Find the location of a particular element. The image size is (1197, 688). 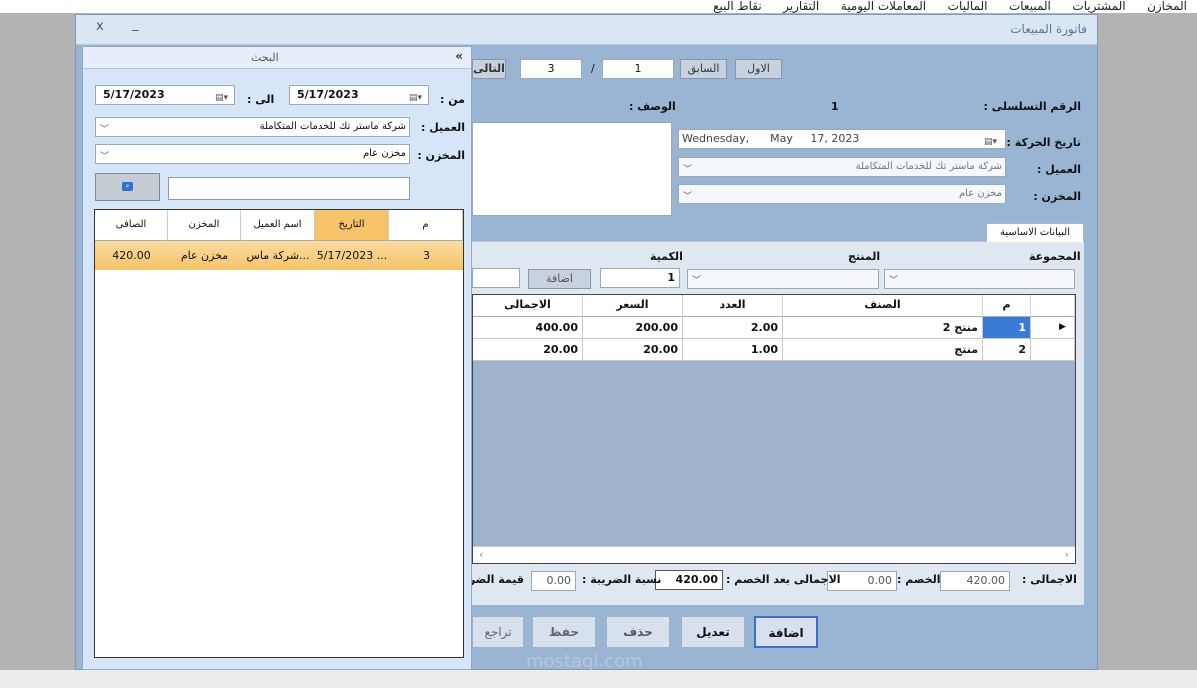

delete-button: حذف is located at coordinates (638, 632).